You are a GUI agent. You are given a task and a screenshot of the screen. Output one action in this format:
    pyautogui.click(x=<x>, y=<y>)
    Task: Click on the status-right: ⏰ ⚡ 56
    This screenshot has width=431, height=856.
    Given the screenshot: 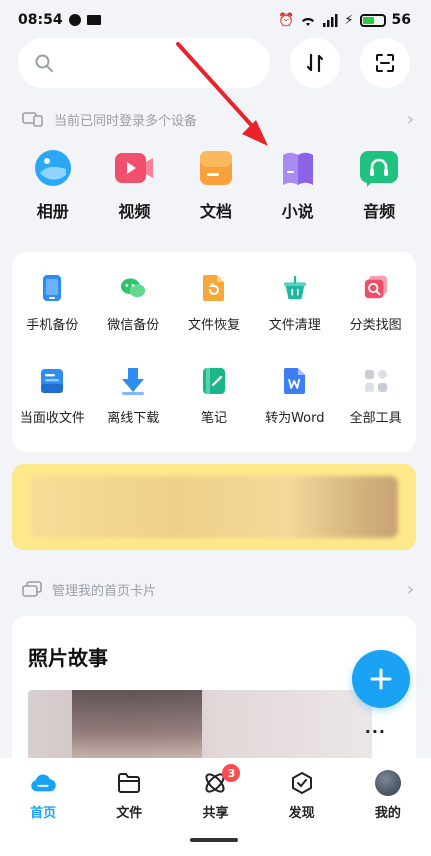 What is the action you would take?
    pyautogui.click(x=344, y=20)
    